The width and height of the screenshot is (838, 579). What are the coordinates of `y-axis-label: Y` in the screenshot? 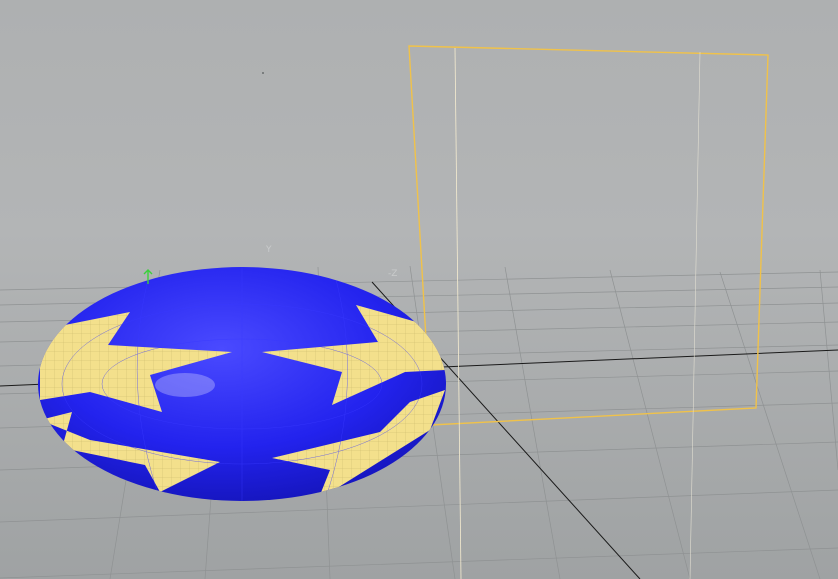 It's located at (268, 250).